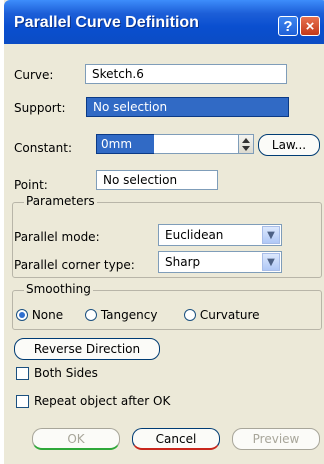  What do you see at coordinates (31, 185) in the screenshot?
I see `point-label: Point:` at bounding box center [31, 185].